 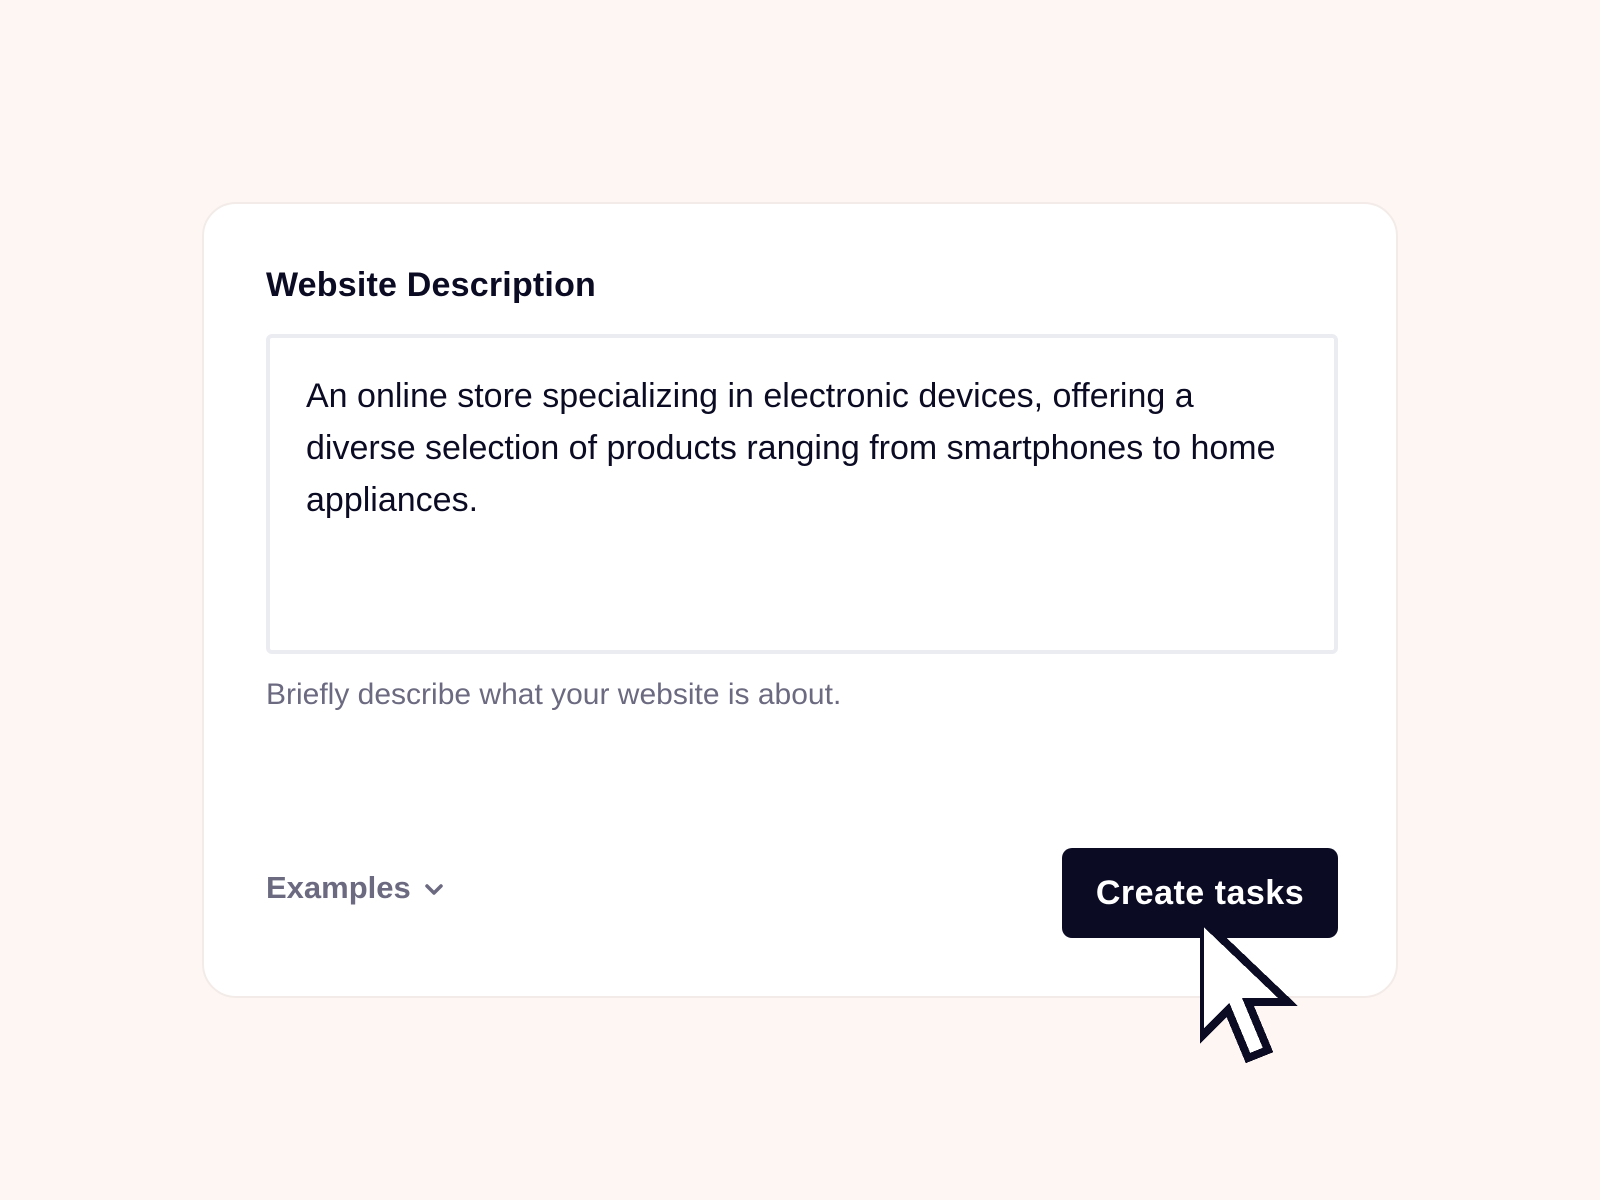 I want to click on examples-dropdown-toggle: Examples, so click(x=355, y=888).